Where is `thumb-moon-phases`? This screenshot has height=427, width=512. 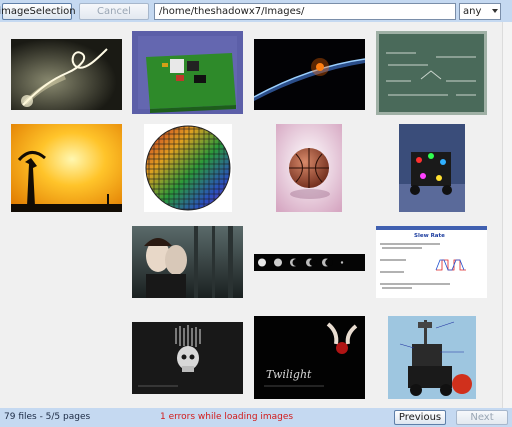 thumb-moon-phases is located at coordinates (309, 262).